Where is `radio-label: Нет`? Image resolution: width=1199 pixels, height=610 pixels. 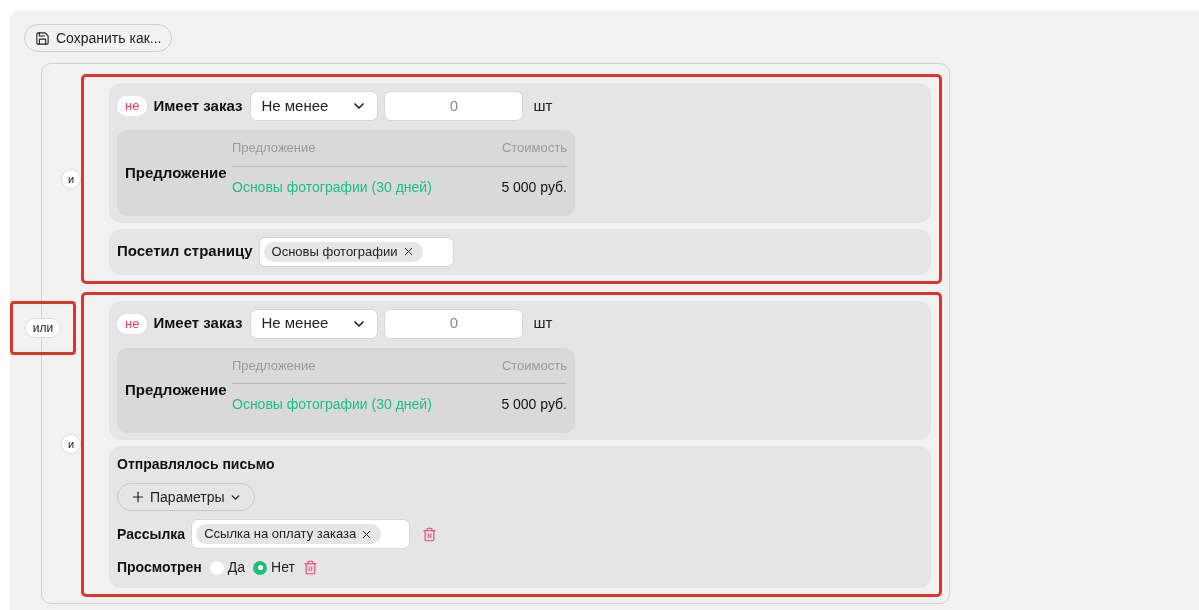
radio-label: Нет is located at coordinates (283, 567).